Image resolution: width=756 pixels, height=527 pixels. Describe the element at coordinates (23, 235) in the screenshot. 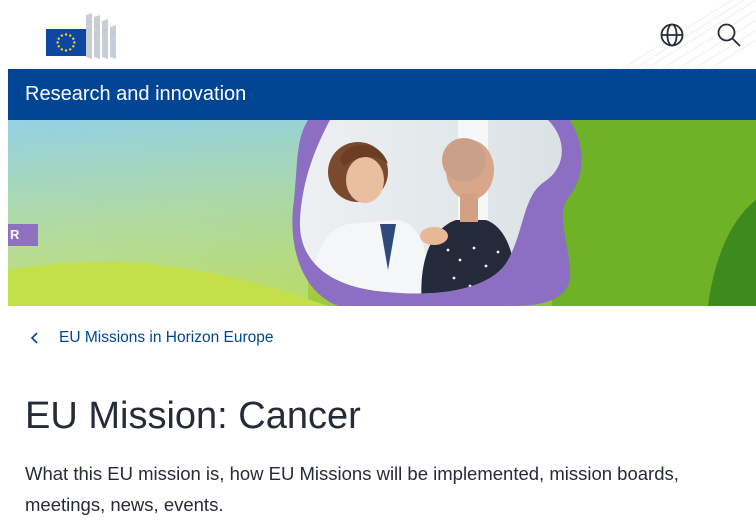

I see `hero-tag: R` at that location.